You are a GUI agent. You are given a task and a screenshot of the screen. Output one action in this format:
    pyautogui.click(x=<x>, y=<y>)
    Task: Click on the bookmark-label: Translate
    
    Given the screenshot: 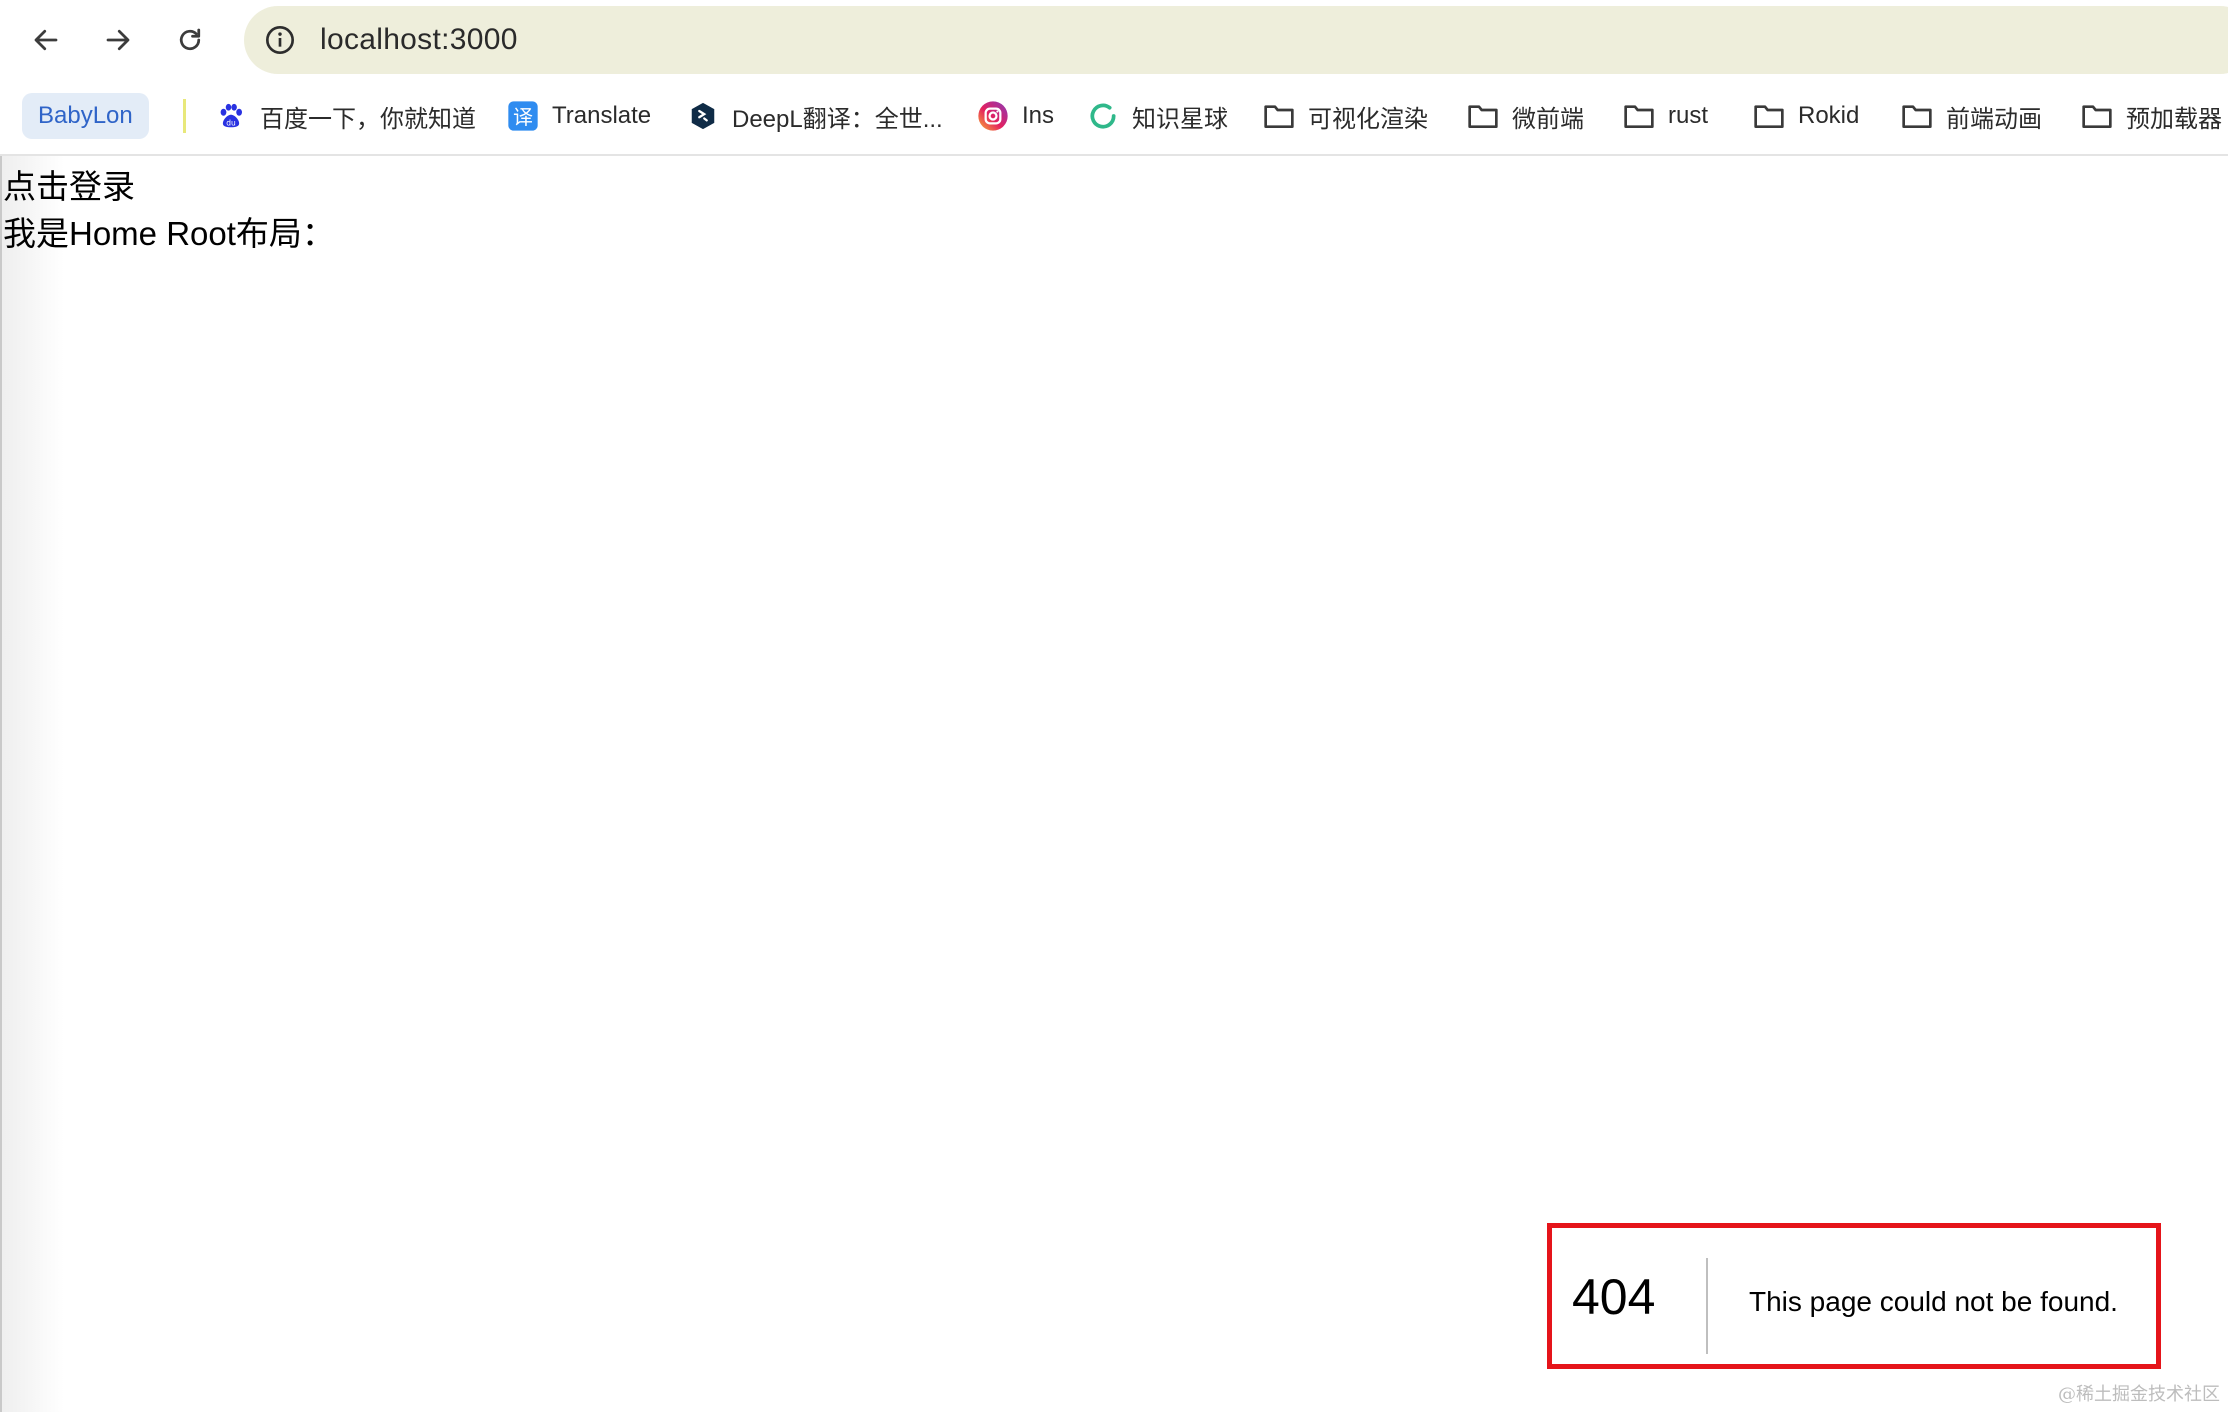 What is the action you would take?
    pyautogui.click(x=602, y=115)
    